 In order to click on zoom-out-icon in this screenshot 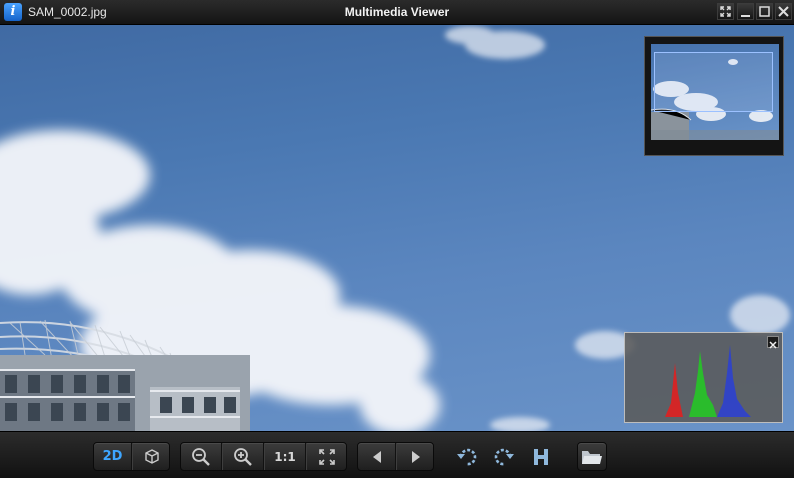, I will do `click(201, 456)`.